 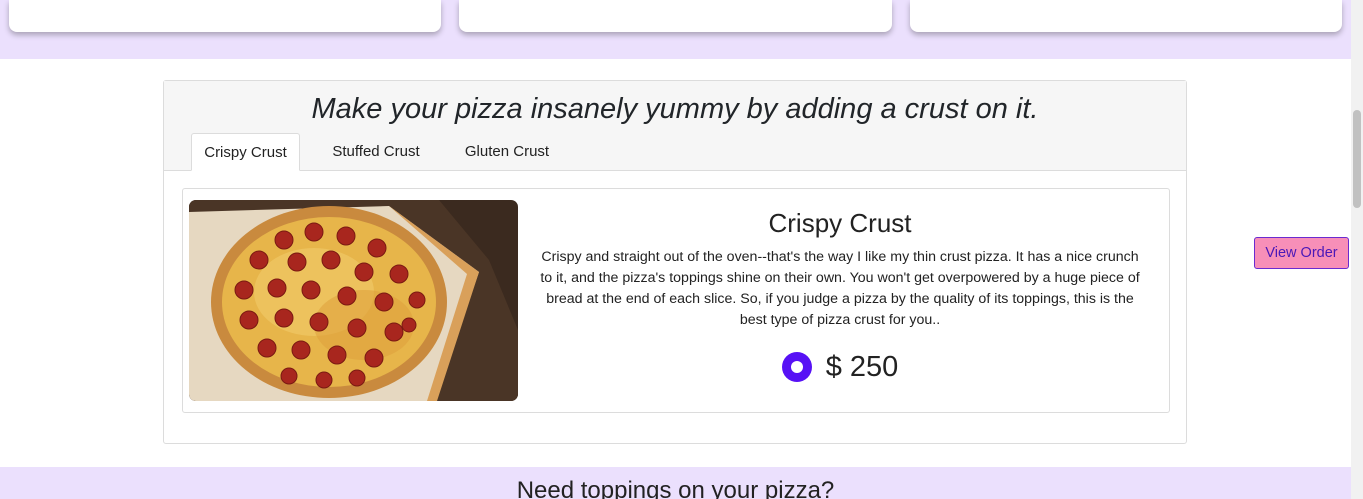 I want to click on toppings-section-band: Need toppings on your pizza?, so click(x=675, y=483).